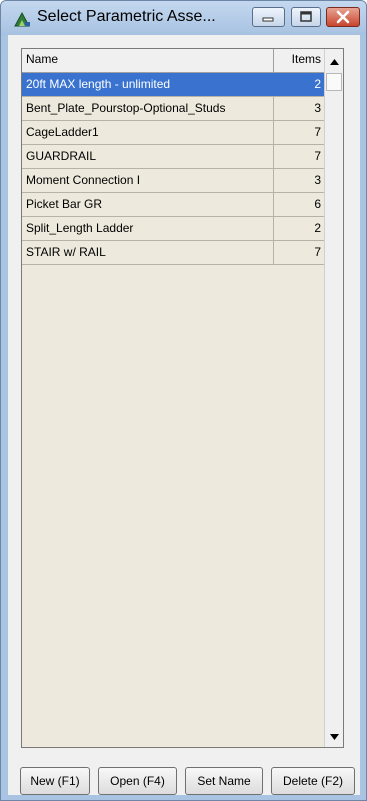 The image size is (367, 801). I want to click on row-name: GUARDRAIL, so click(148, 156).